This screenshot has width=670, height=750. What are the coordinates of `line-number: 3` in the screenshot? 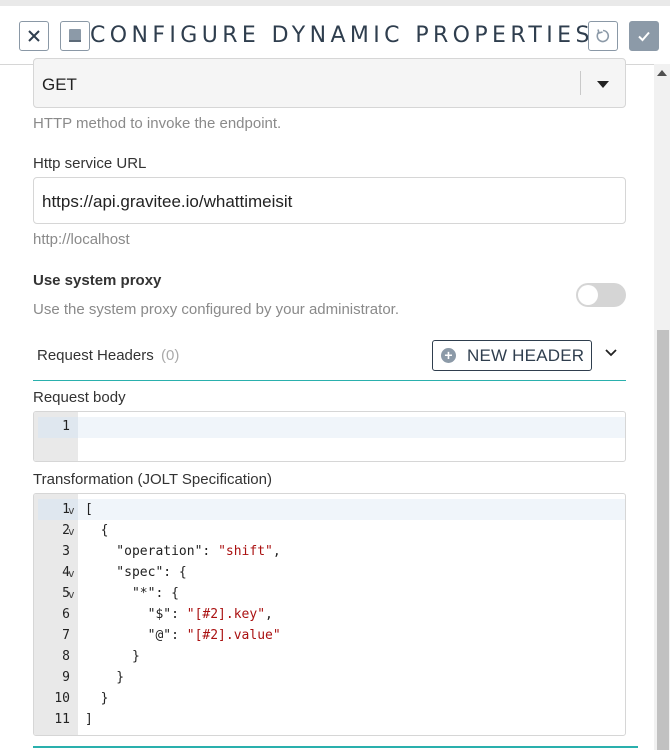 It's located at (66, 551).